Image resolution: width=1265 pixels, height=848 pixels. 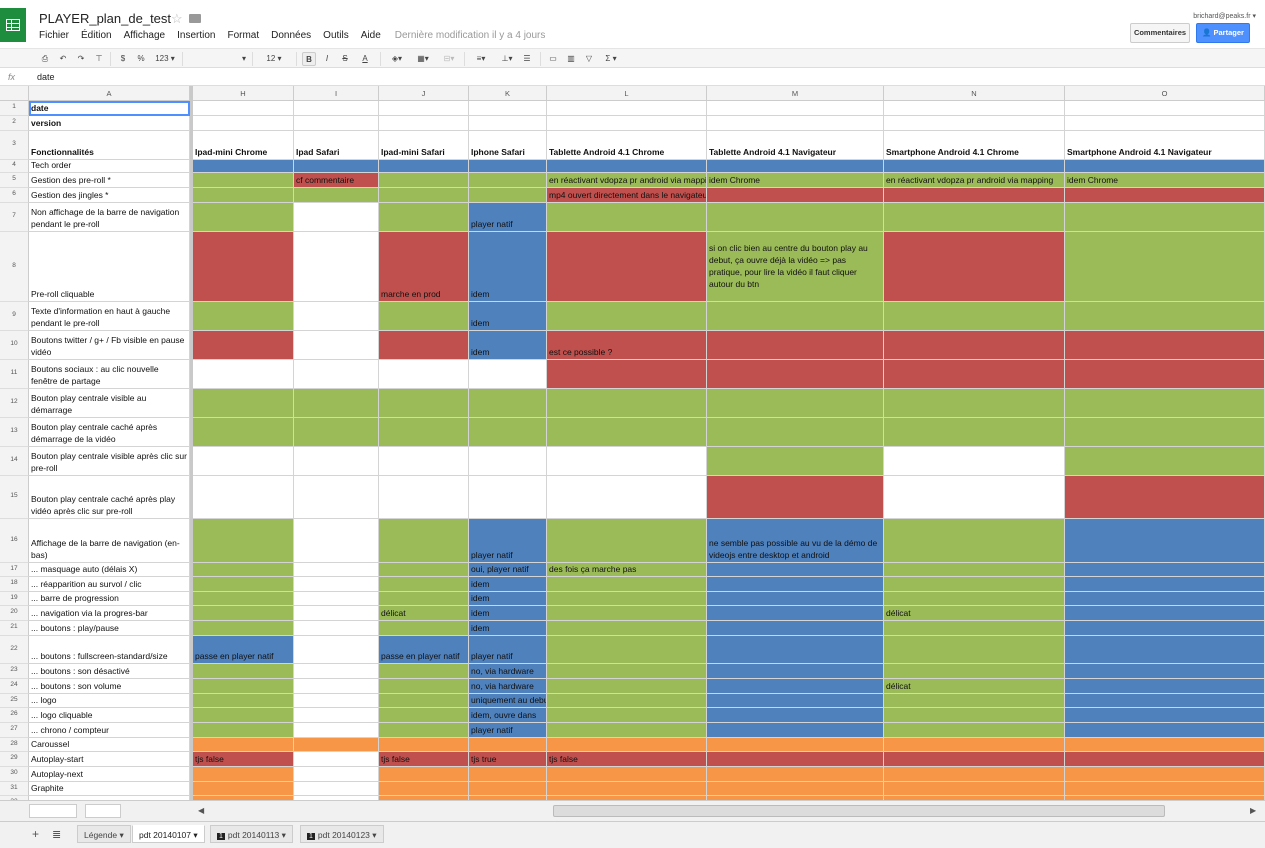 I want to click on feature-cell: Gestion des jingles *, so click(x=109, y=195).